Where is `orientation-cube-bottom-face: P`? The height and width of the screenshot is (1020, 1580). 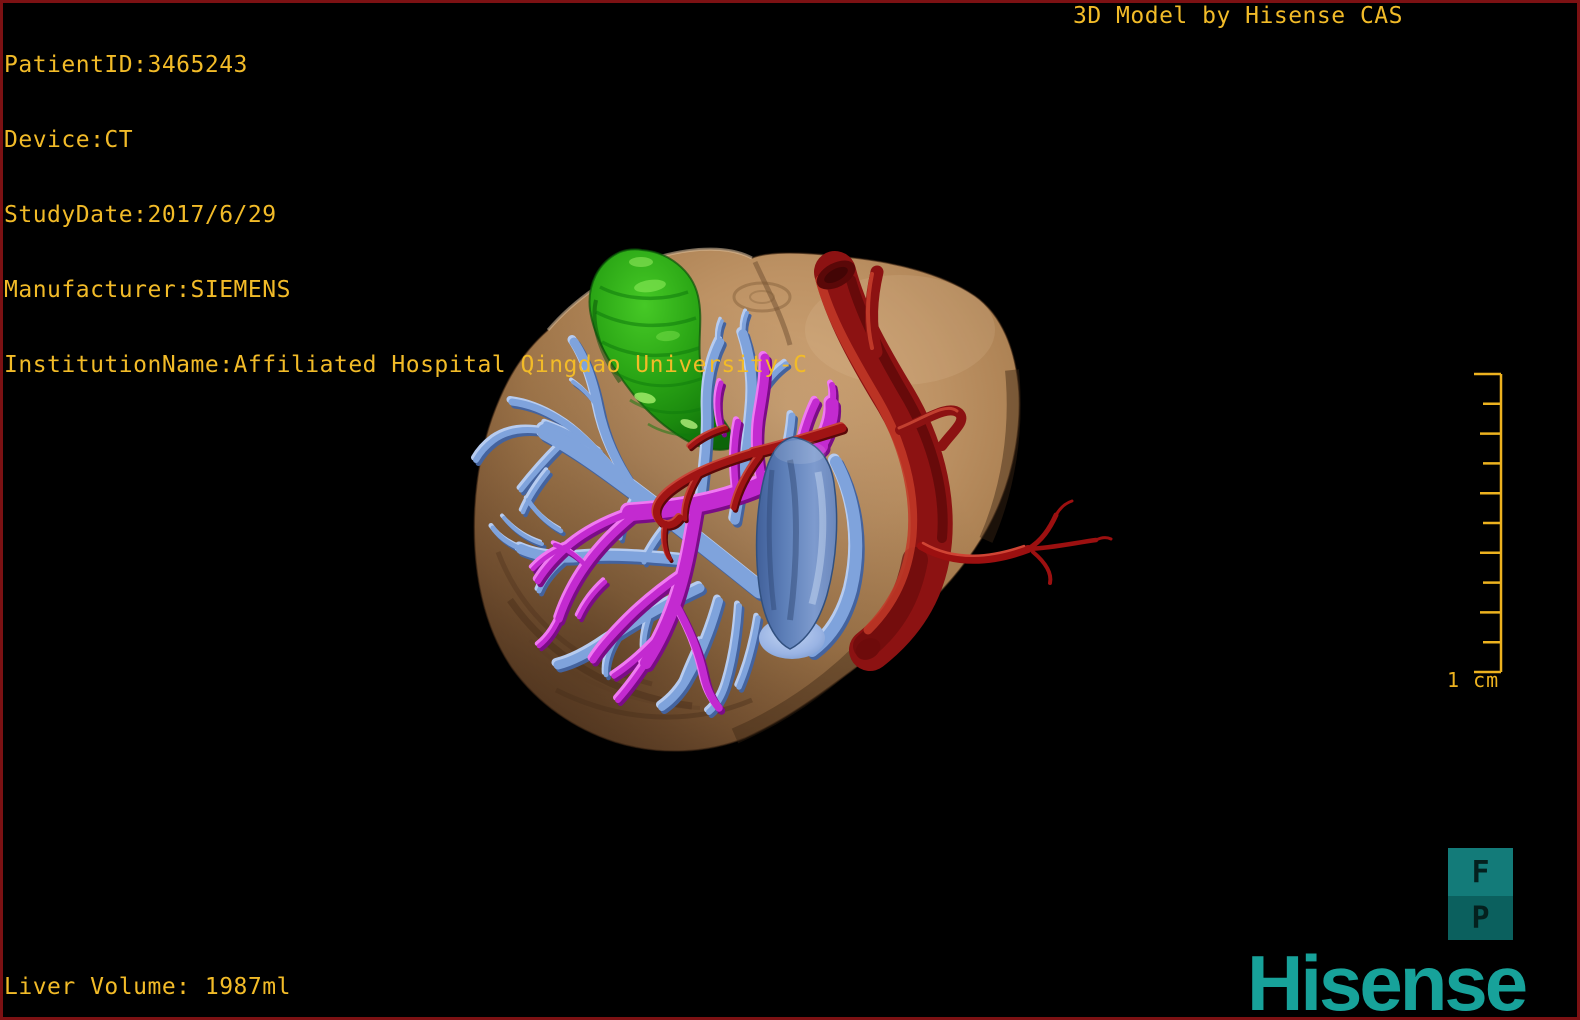 orientation-cube-bottom-face: P is located at coordinates (1480, 918).